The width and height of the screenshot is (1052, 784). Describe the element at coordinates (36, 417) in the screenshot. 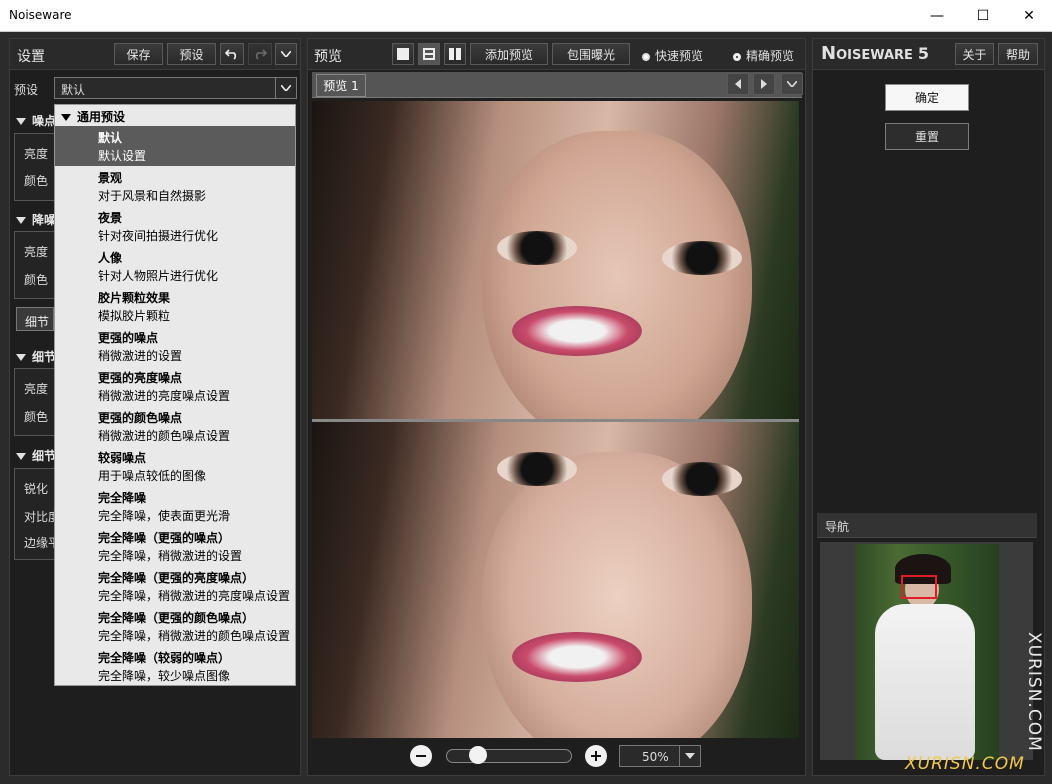

I see `detail-color-label: 颜色` at that location.